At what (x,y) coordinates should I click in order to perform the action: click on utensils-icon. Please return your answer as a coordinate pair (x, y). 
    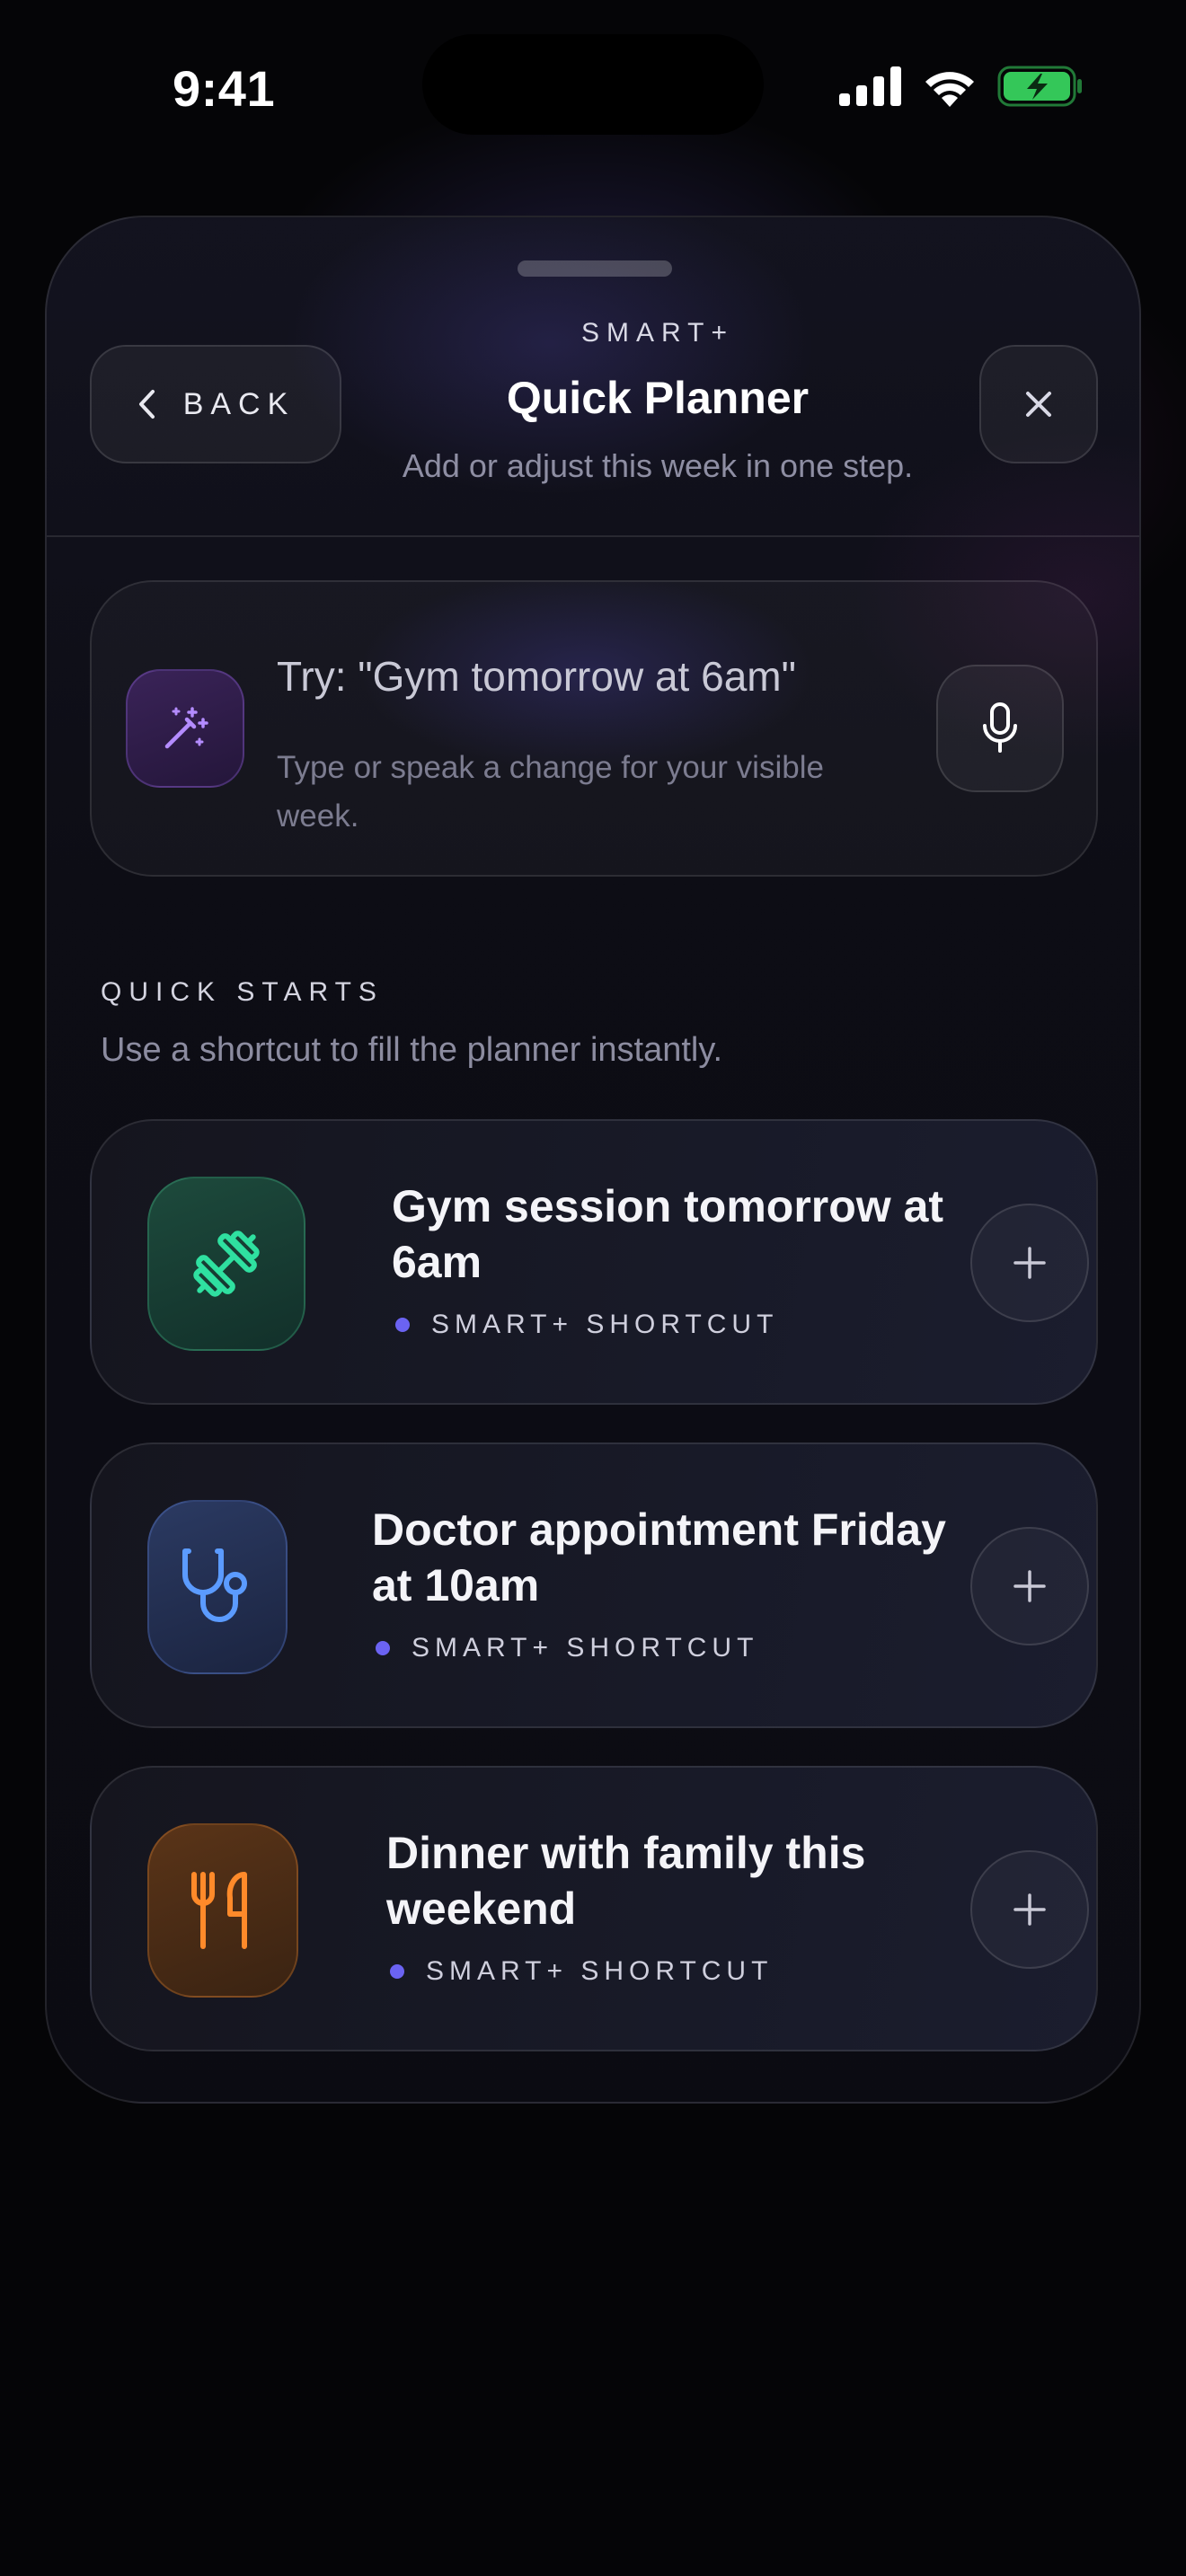
    Looking at the image, I should click on (219, 1910).